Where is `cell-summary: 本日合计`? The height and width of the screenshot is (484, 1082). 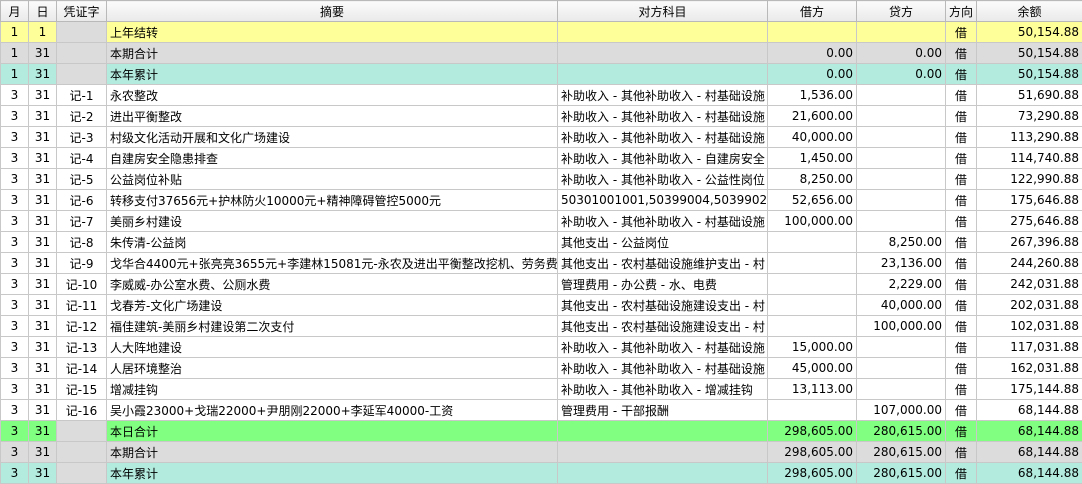 cell-summary: 本日合计 is located at coordinates (332, 431).